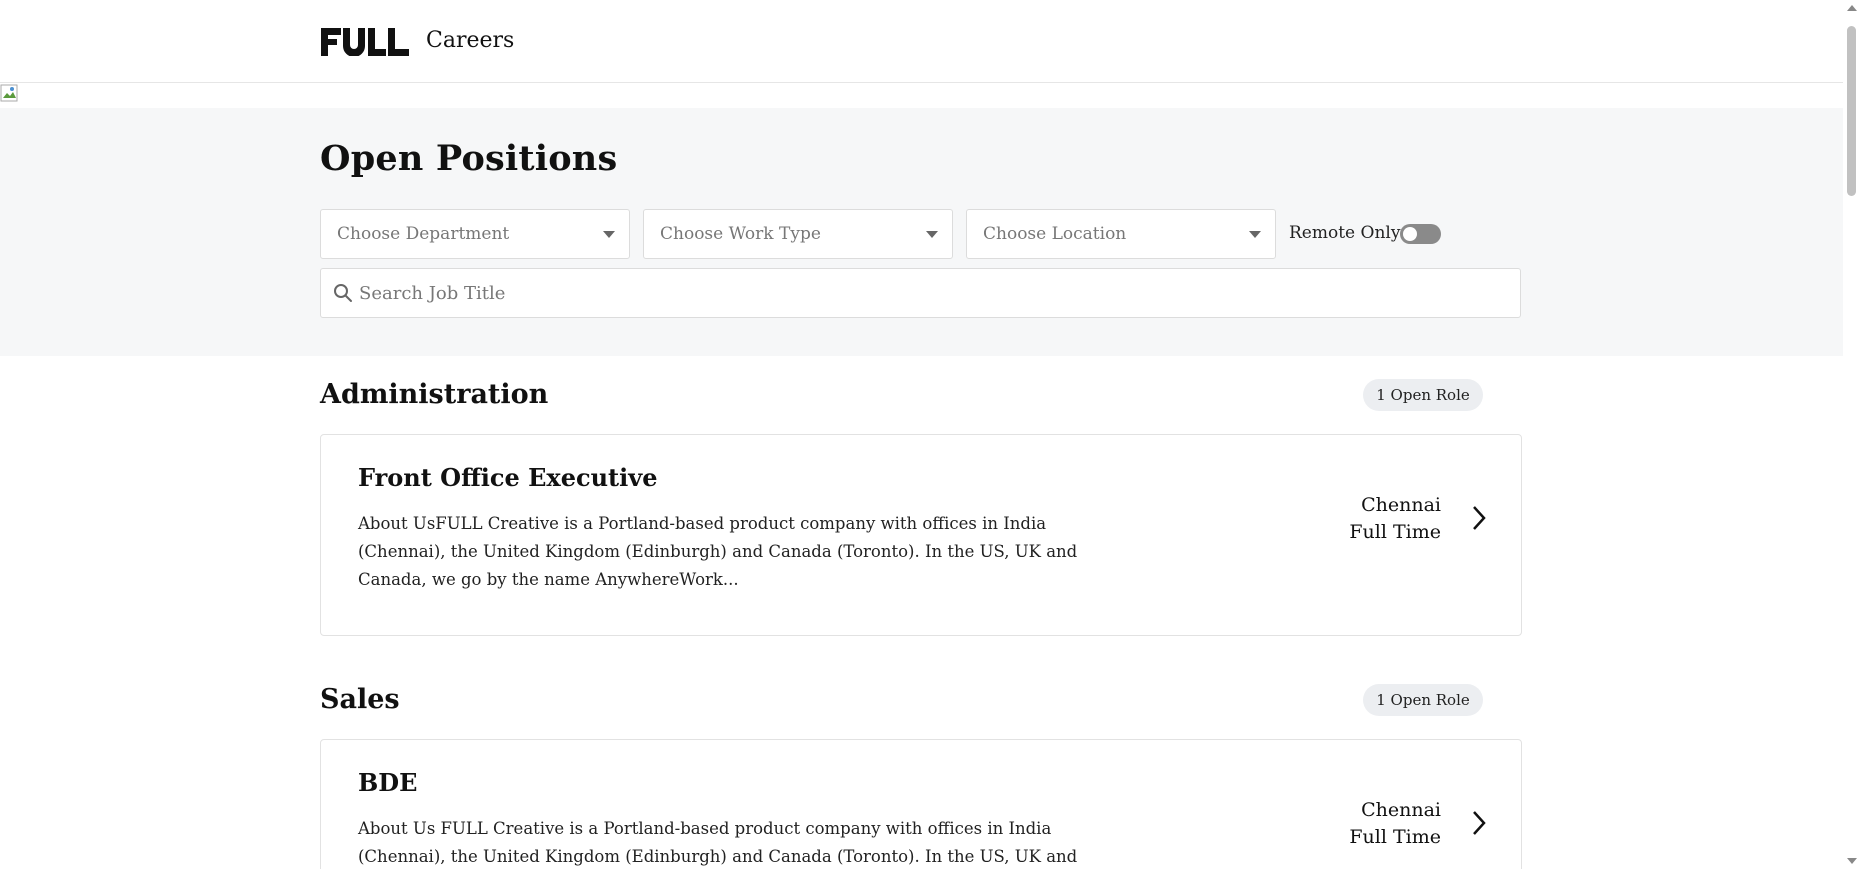 The height and width of the screenshot is (869, 1860). Describe the element at coordinates (507, 477) in the screenshot. I see `job-title: Front Office Executive` at that location.